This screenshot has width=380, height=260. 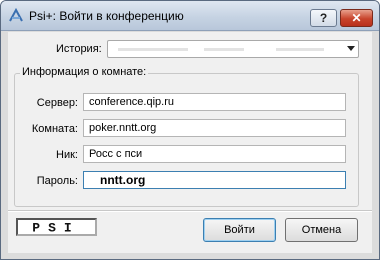 I want to click on psi-app-icon, so click(x=16, y=14).